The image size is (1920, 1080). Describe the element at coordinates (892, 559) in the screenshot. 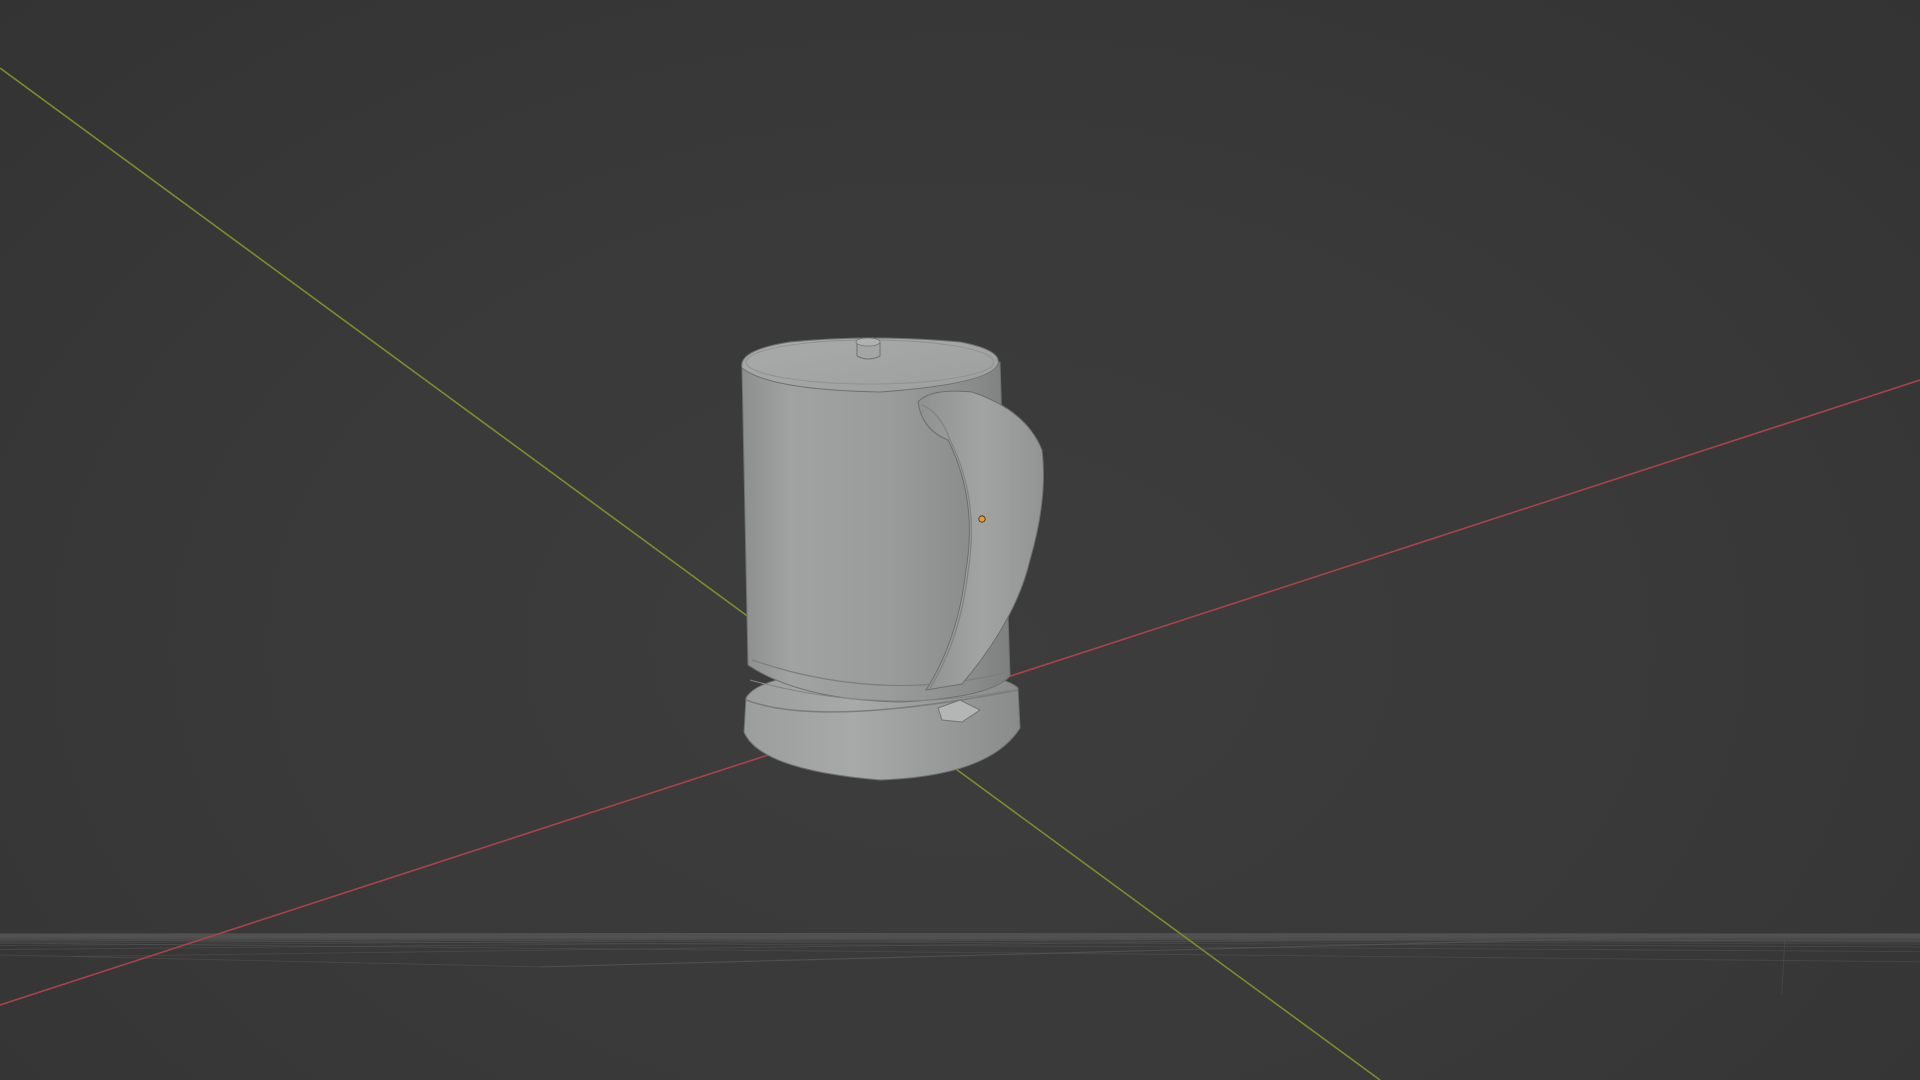

I see `kettle-mesh` at that location.